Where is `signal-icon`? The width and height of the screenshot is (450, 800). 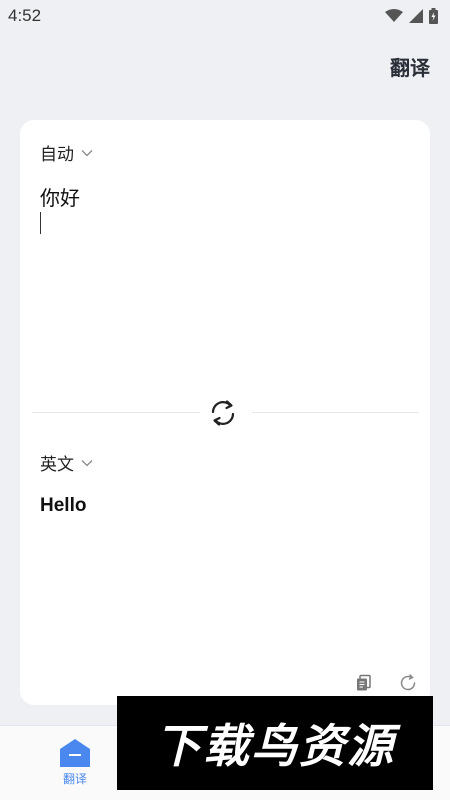
signal-icon is located at coordinates (416, 16).